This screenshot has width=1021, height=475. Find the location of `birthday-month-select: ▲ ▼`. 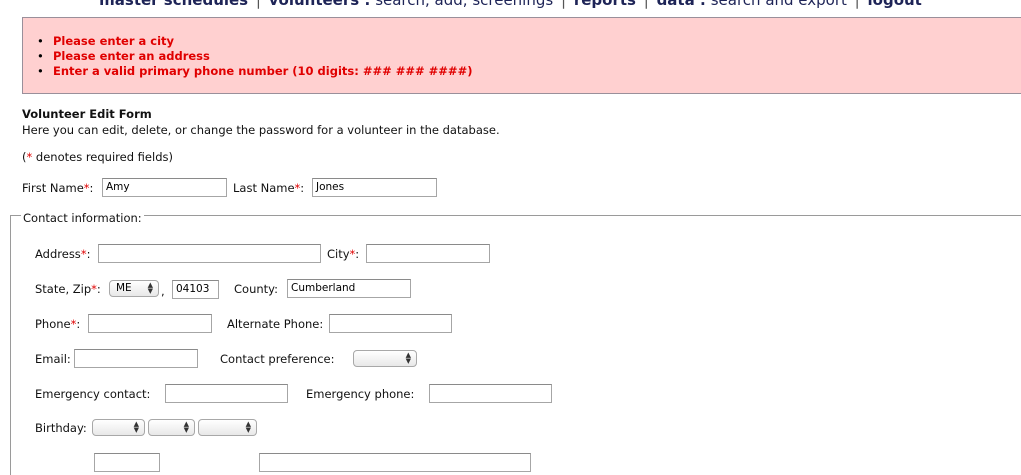

birthday-month-select: ▲ ▼ is located at coordinates (118, 427).